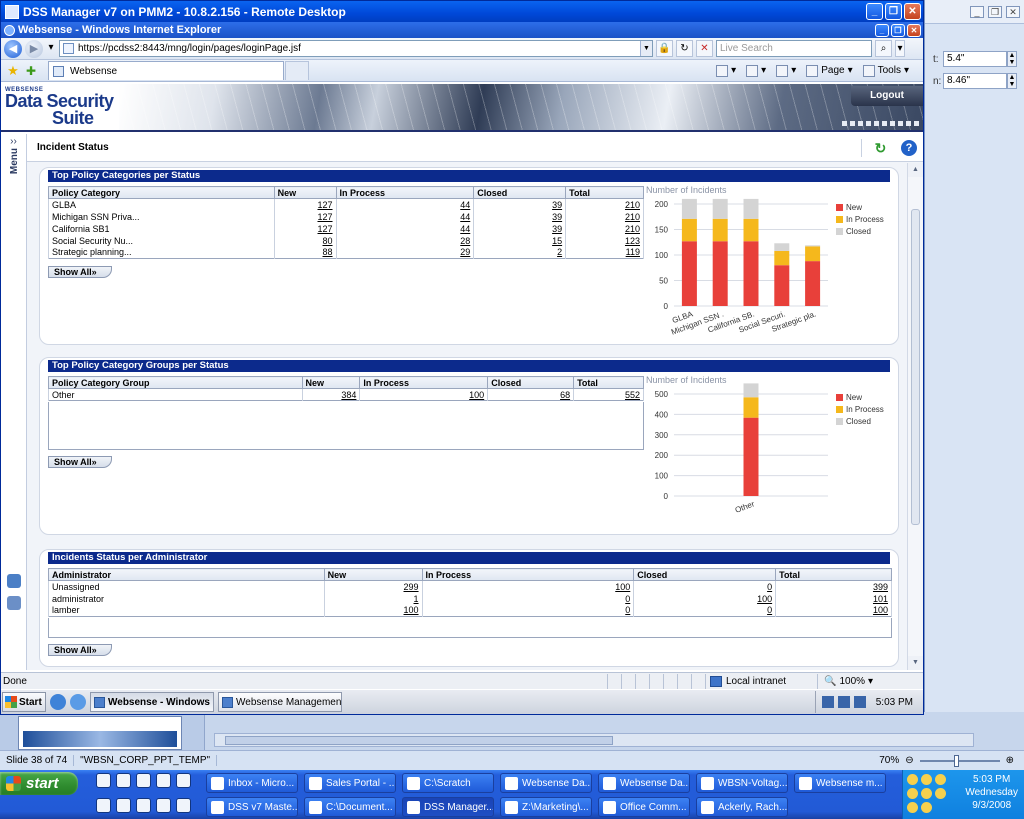  Describe the element at coordinates (405, 252) in the screenshot. I see `count-link: 29` at that location.